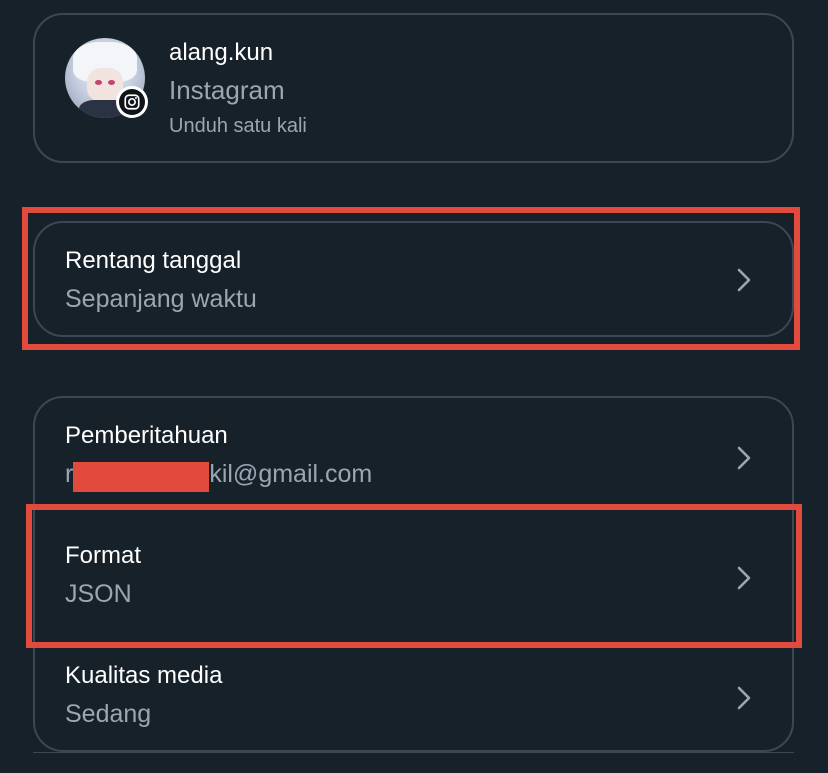 Image resolution: width=828 pixels, height=773 pixels. What do you see at coordinates (98, 594) in the screenshot?
I see `format-value: JSON` at bounding box center [98, 594].